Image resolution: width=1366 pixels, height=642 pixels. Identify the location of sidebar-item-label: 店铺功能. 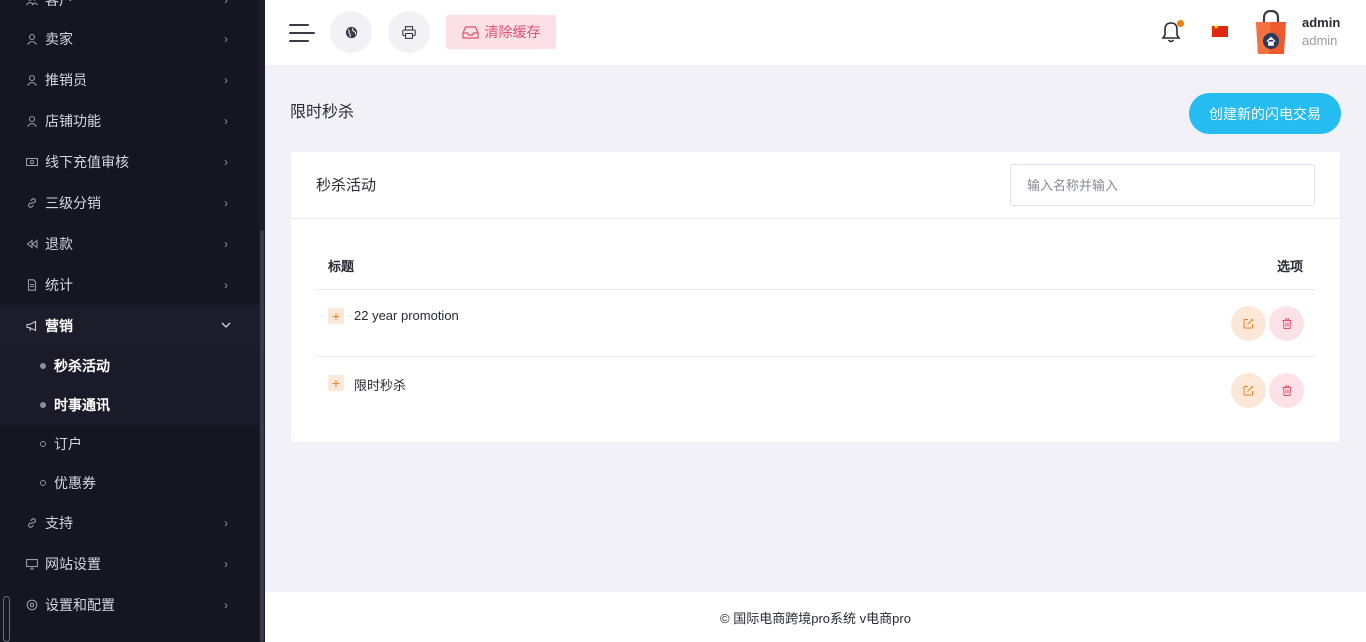
(73, 120).